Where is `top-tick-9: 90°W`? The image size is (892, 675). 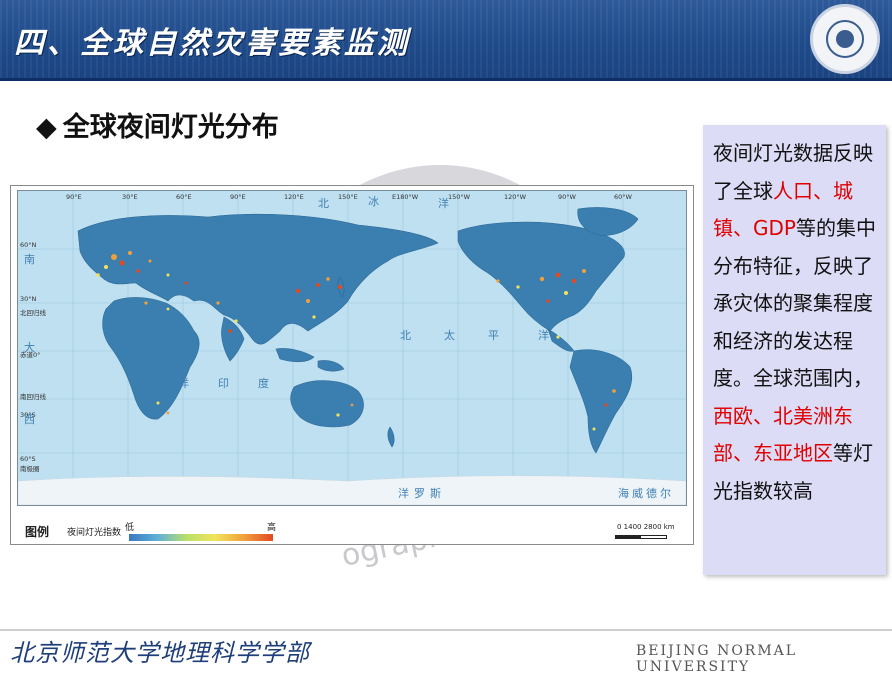
top-tick-9: 90°W is located at coordinates (567, 197).